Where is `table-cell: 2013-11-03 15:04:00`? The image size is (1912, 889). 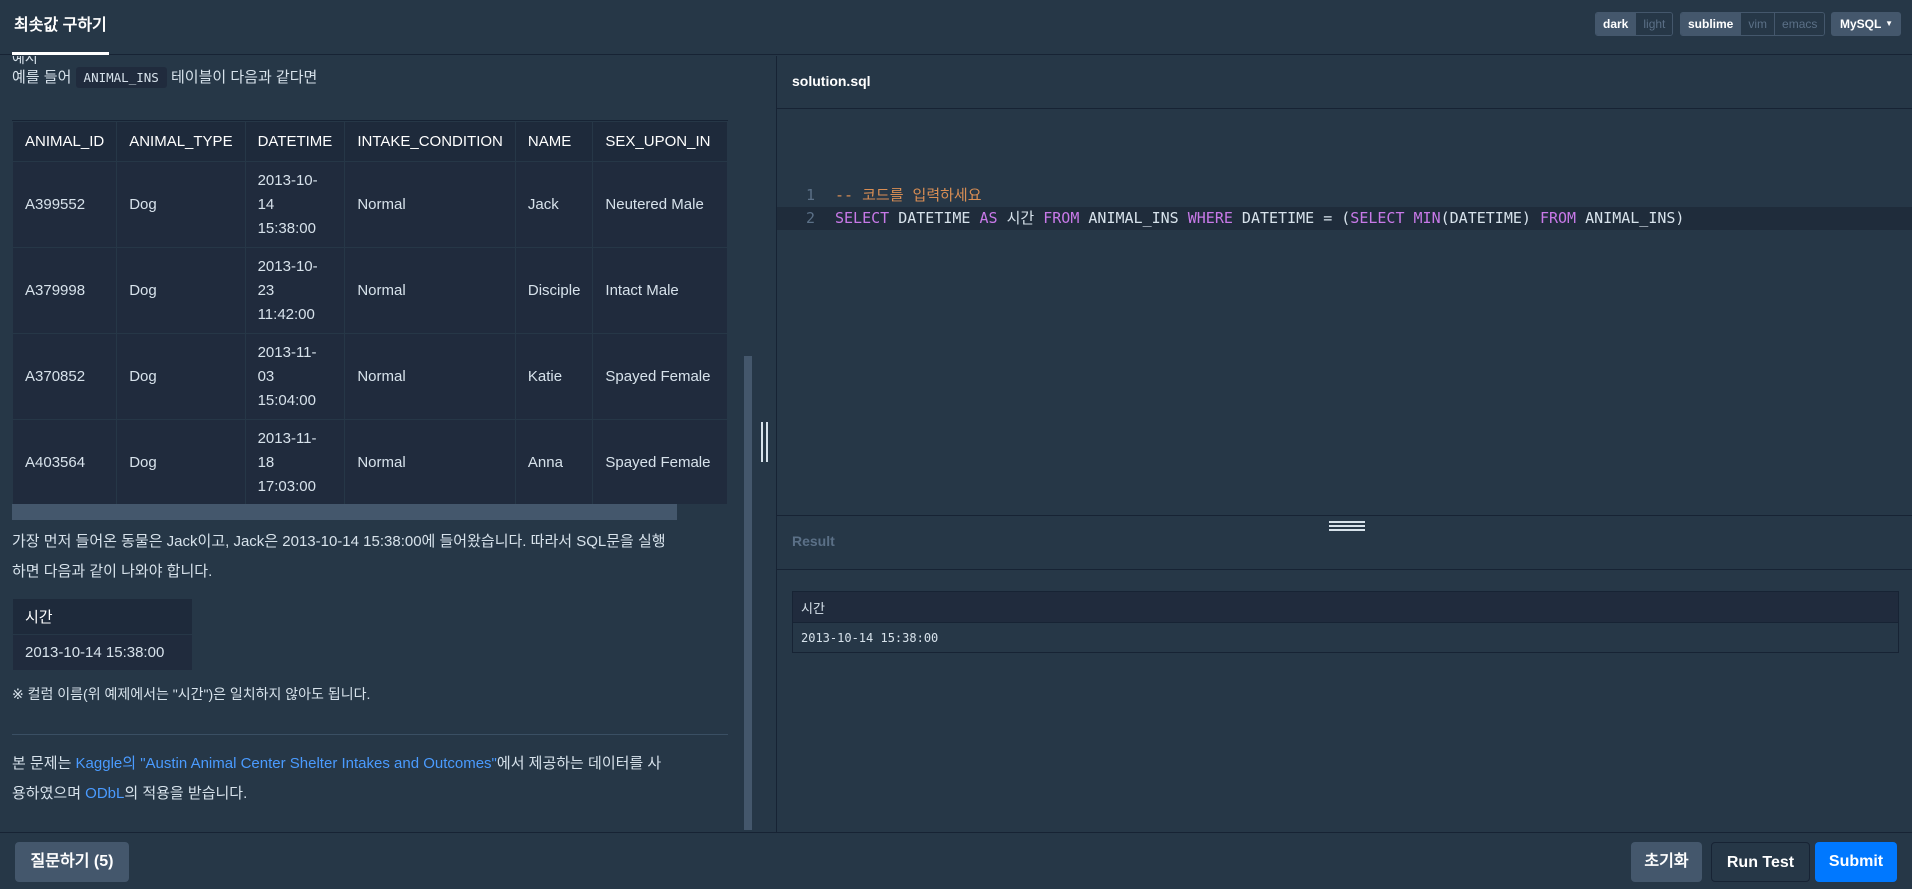
table-cell: 2013-11-03 15:04:00 is located at coordinates (295, 376).